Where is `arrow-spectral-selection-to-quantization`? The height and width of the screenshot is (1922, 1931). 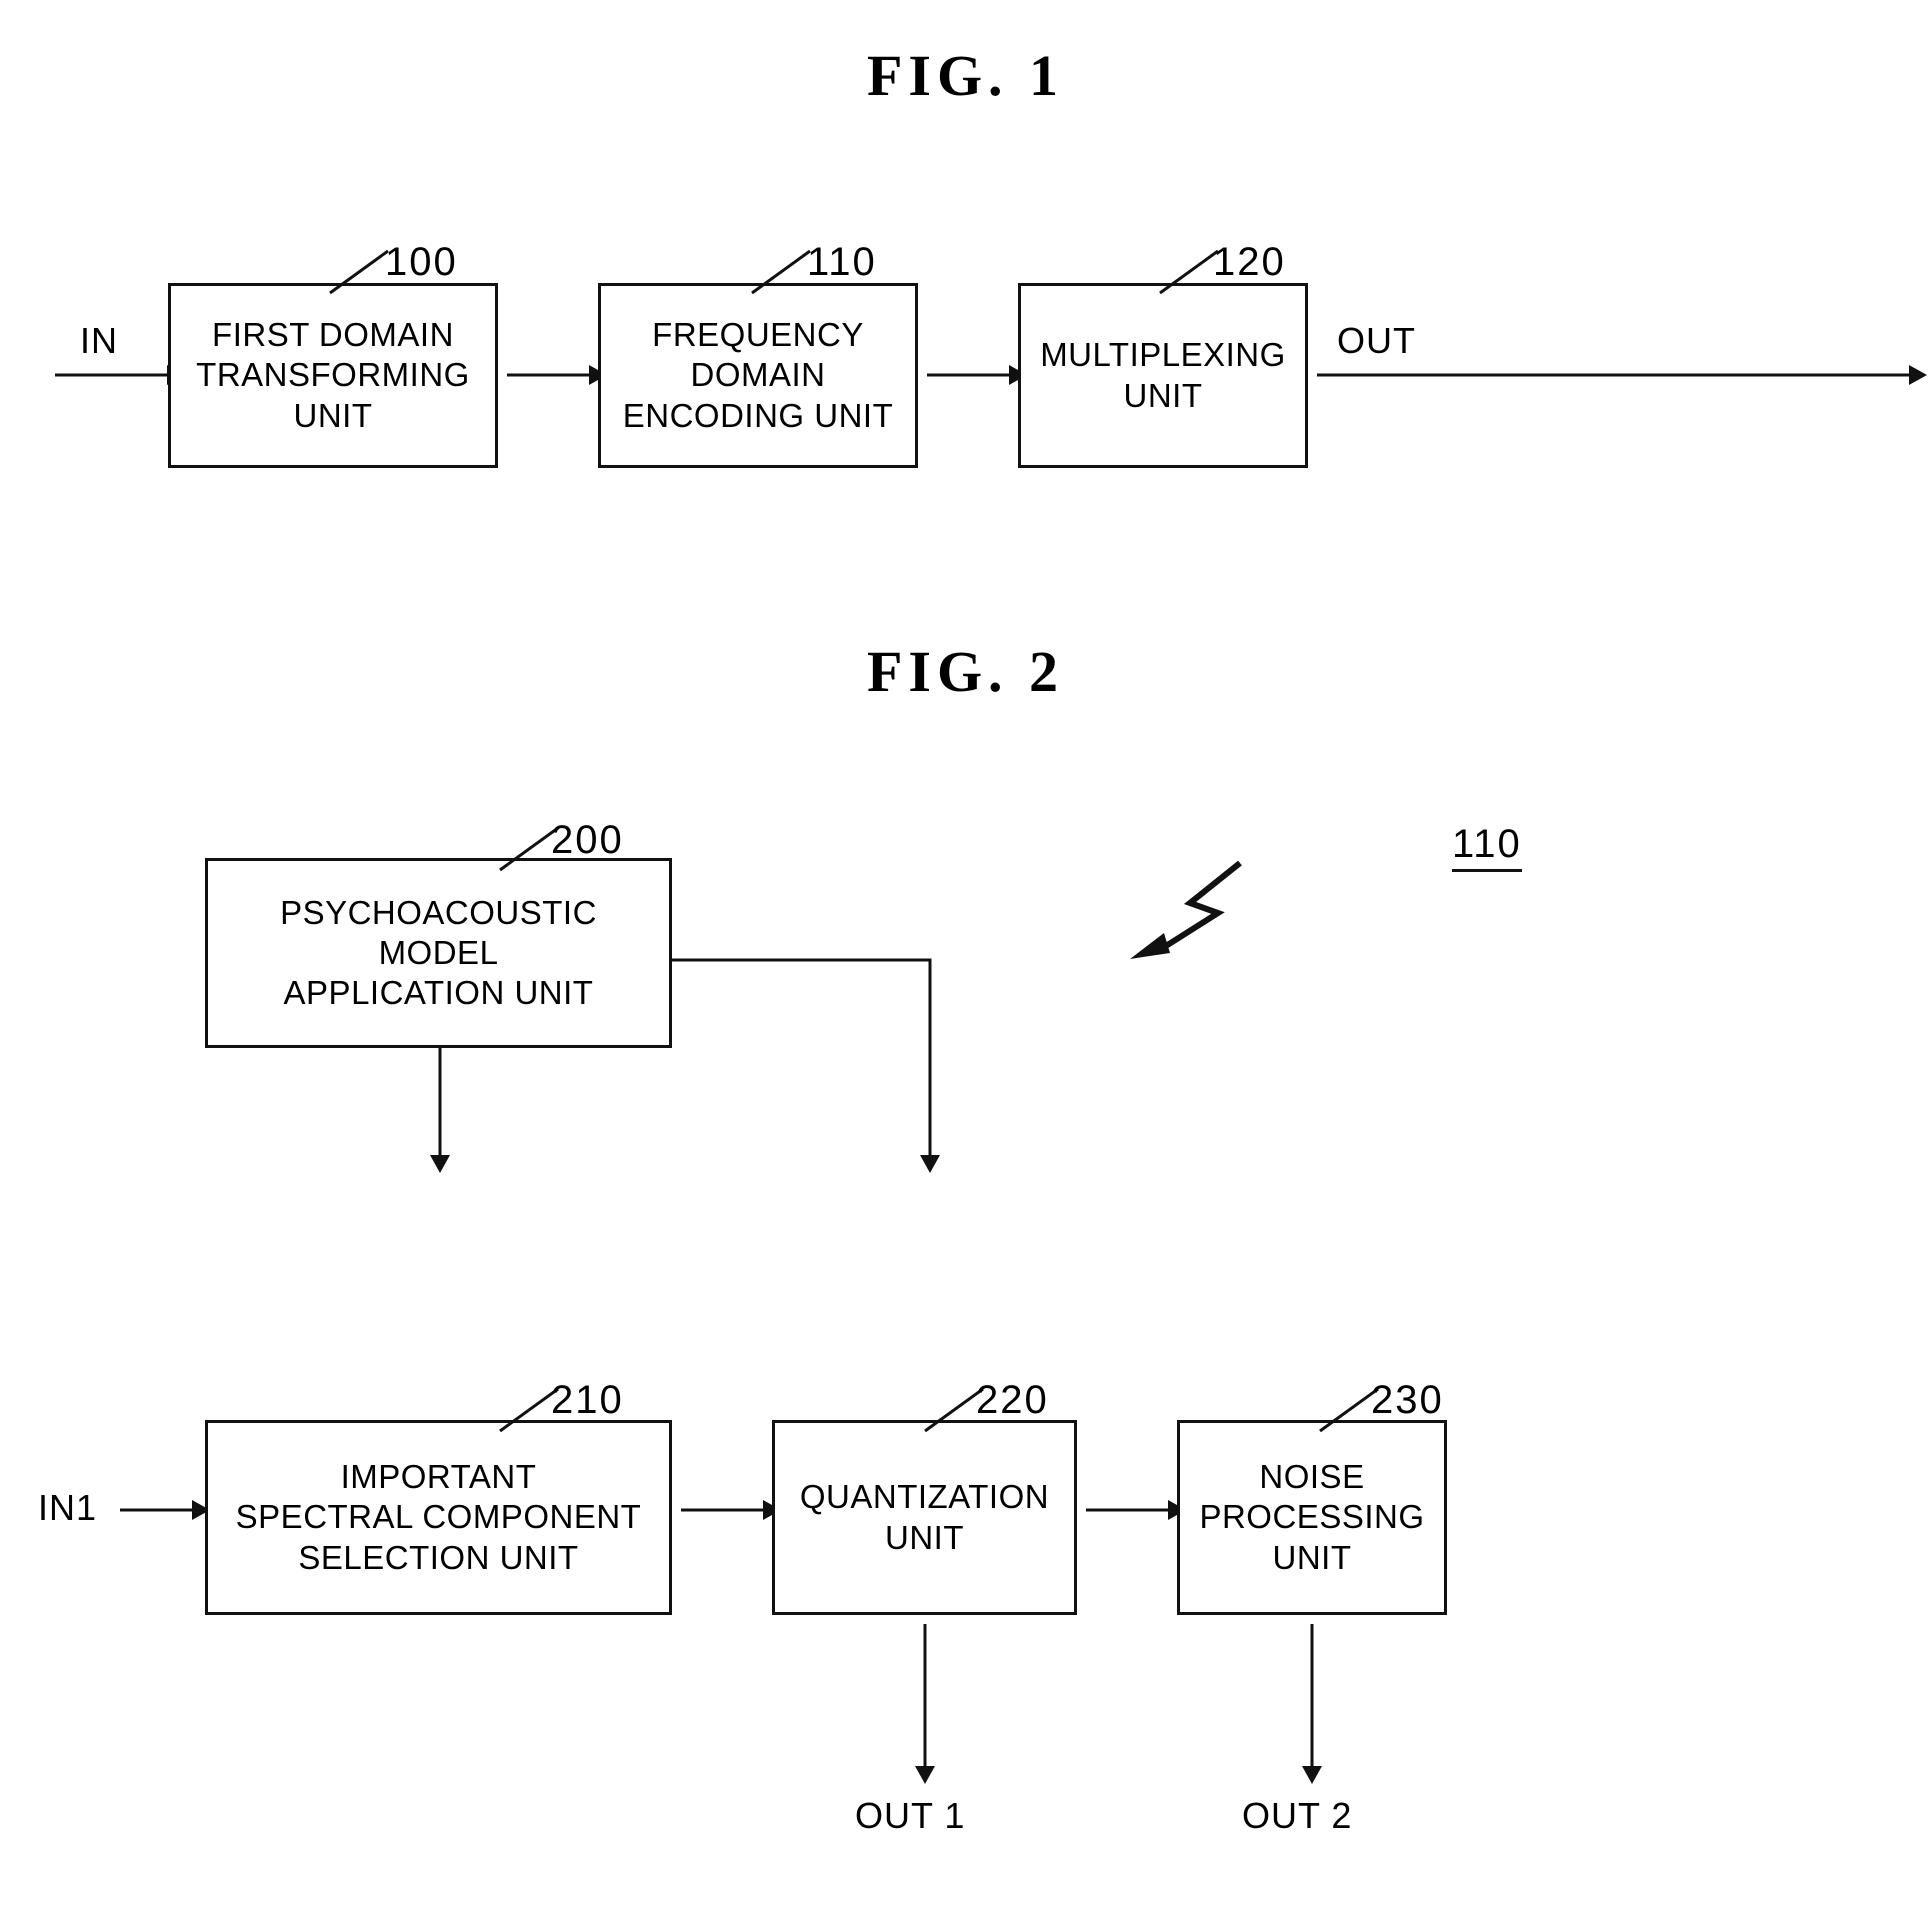
arrow-spectral-selection-to-quantization is located at coordinates (731, 1510).